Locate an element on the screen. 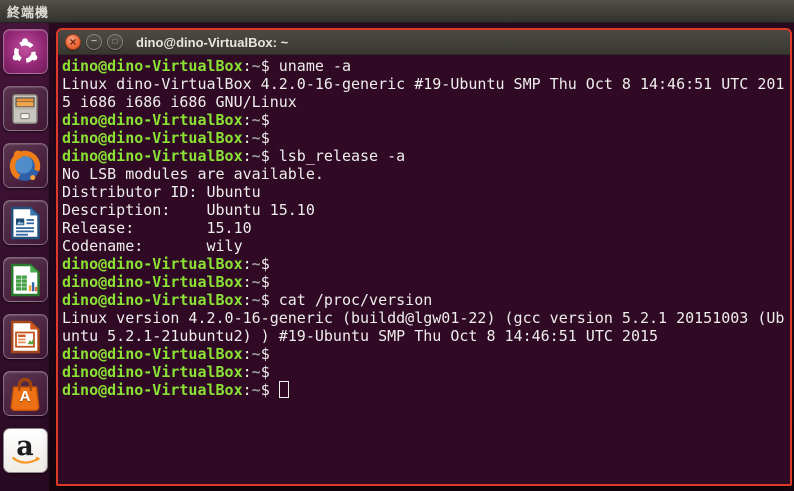  ubuntu-software-letter: A is located at coordinates (25, 396).